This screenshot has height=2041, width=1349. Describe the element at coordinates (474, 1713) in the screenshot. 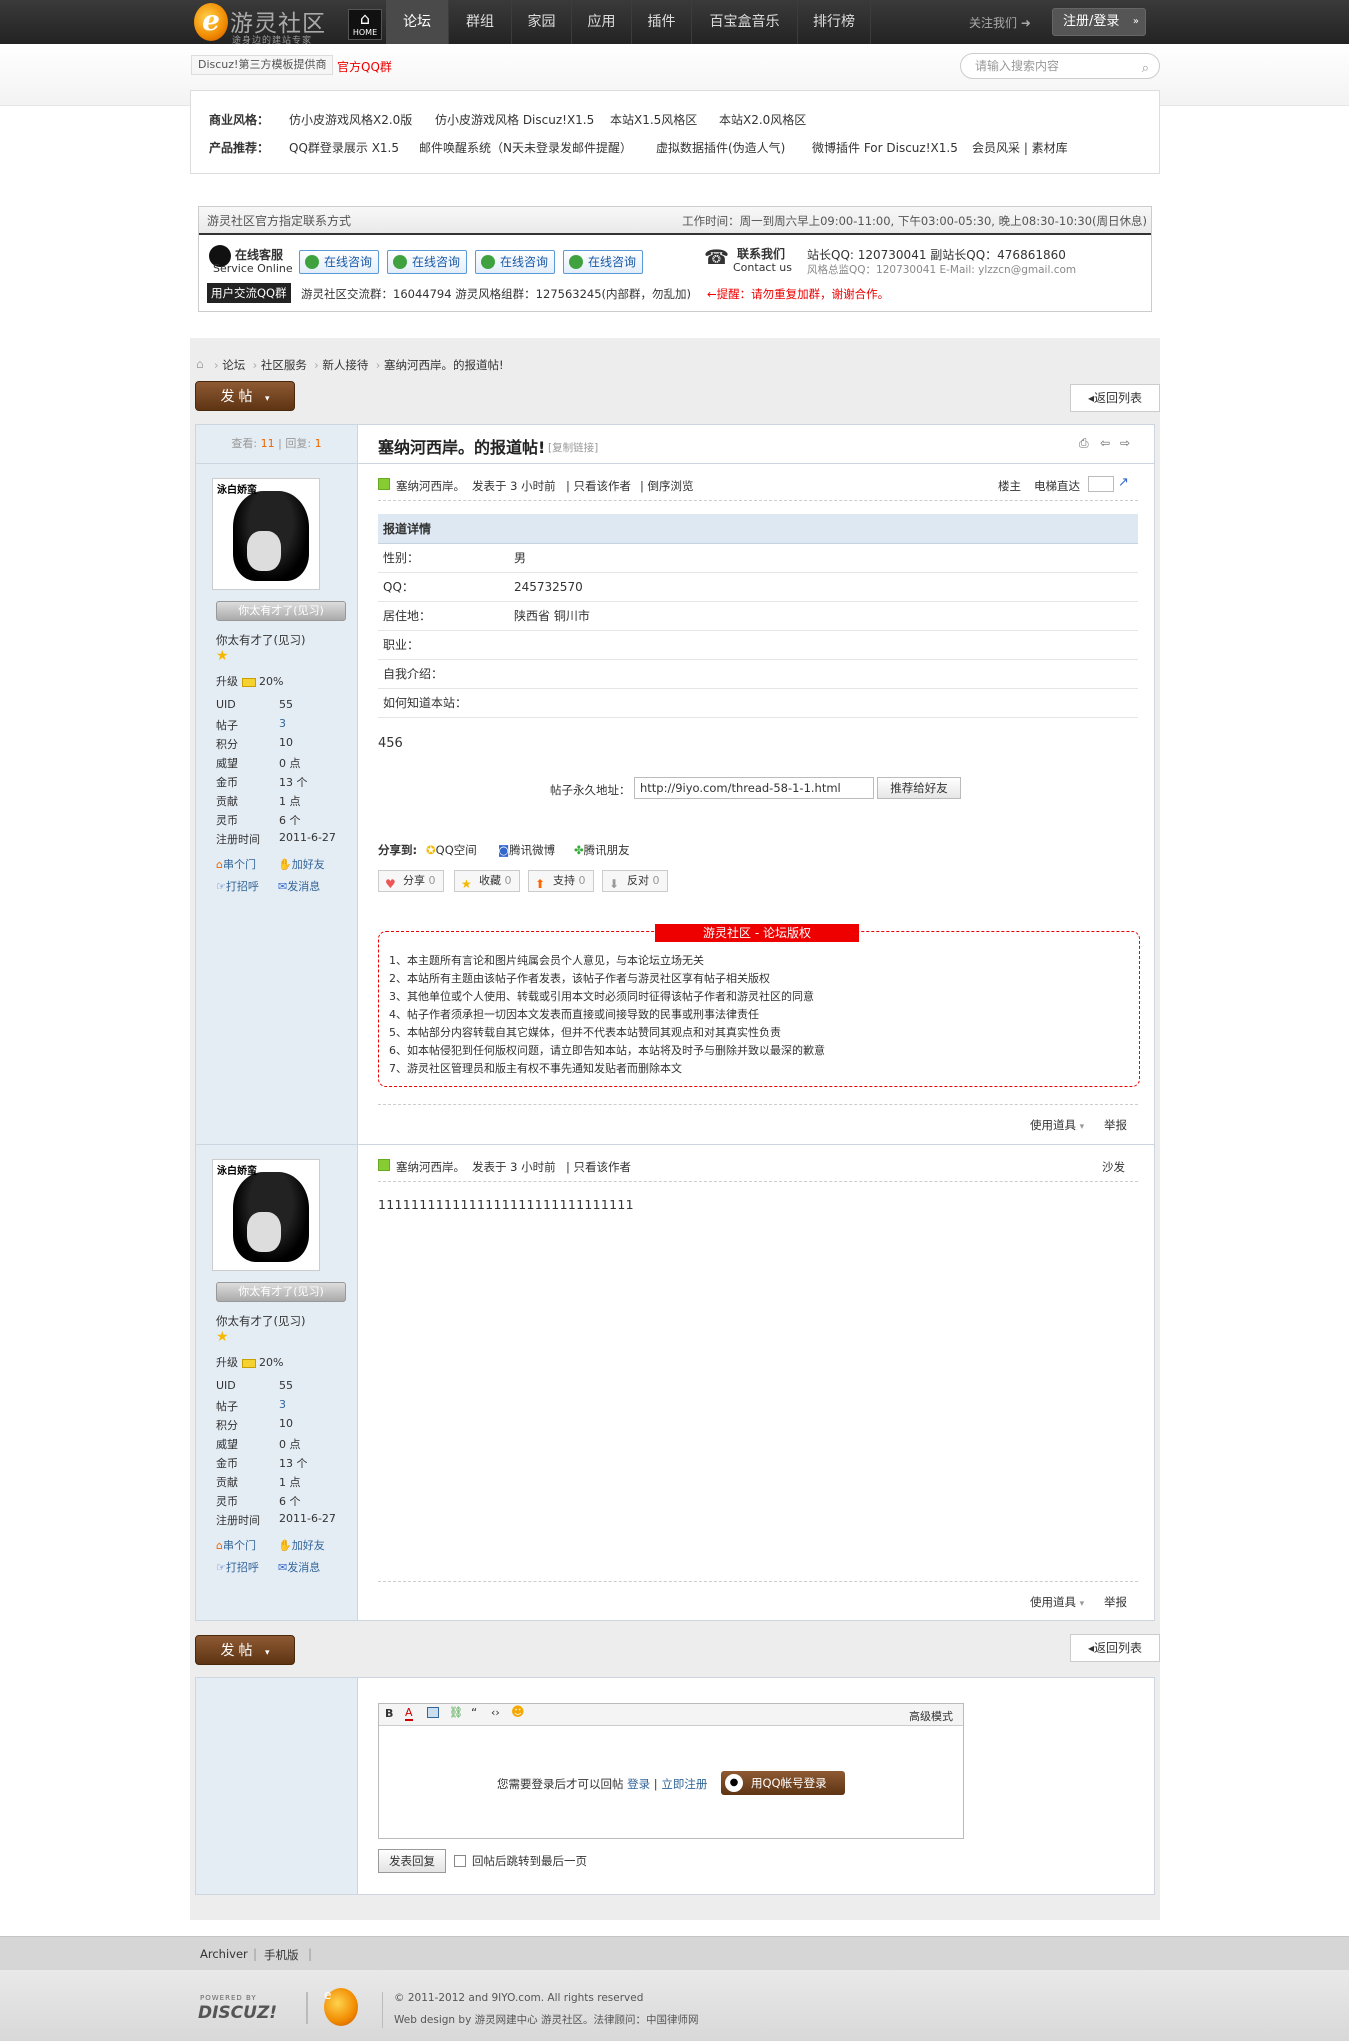

I see `quote-icon: “` at that location.